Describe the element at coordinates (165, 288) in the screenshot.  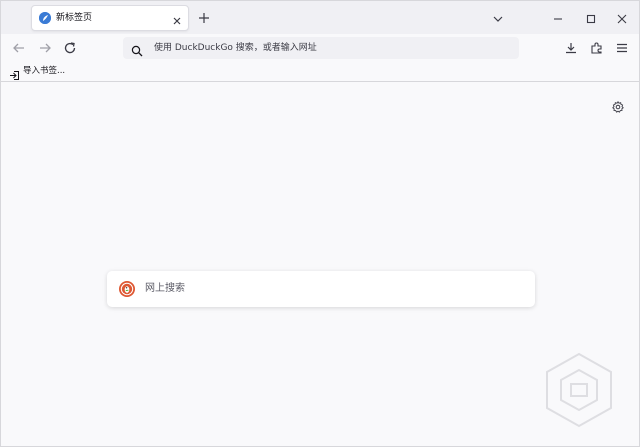
I see `search-placeholder: 网上搜索` at that location.